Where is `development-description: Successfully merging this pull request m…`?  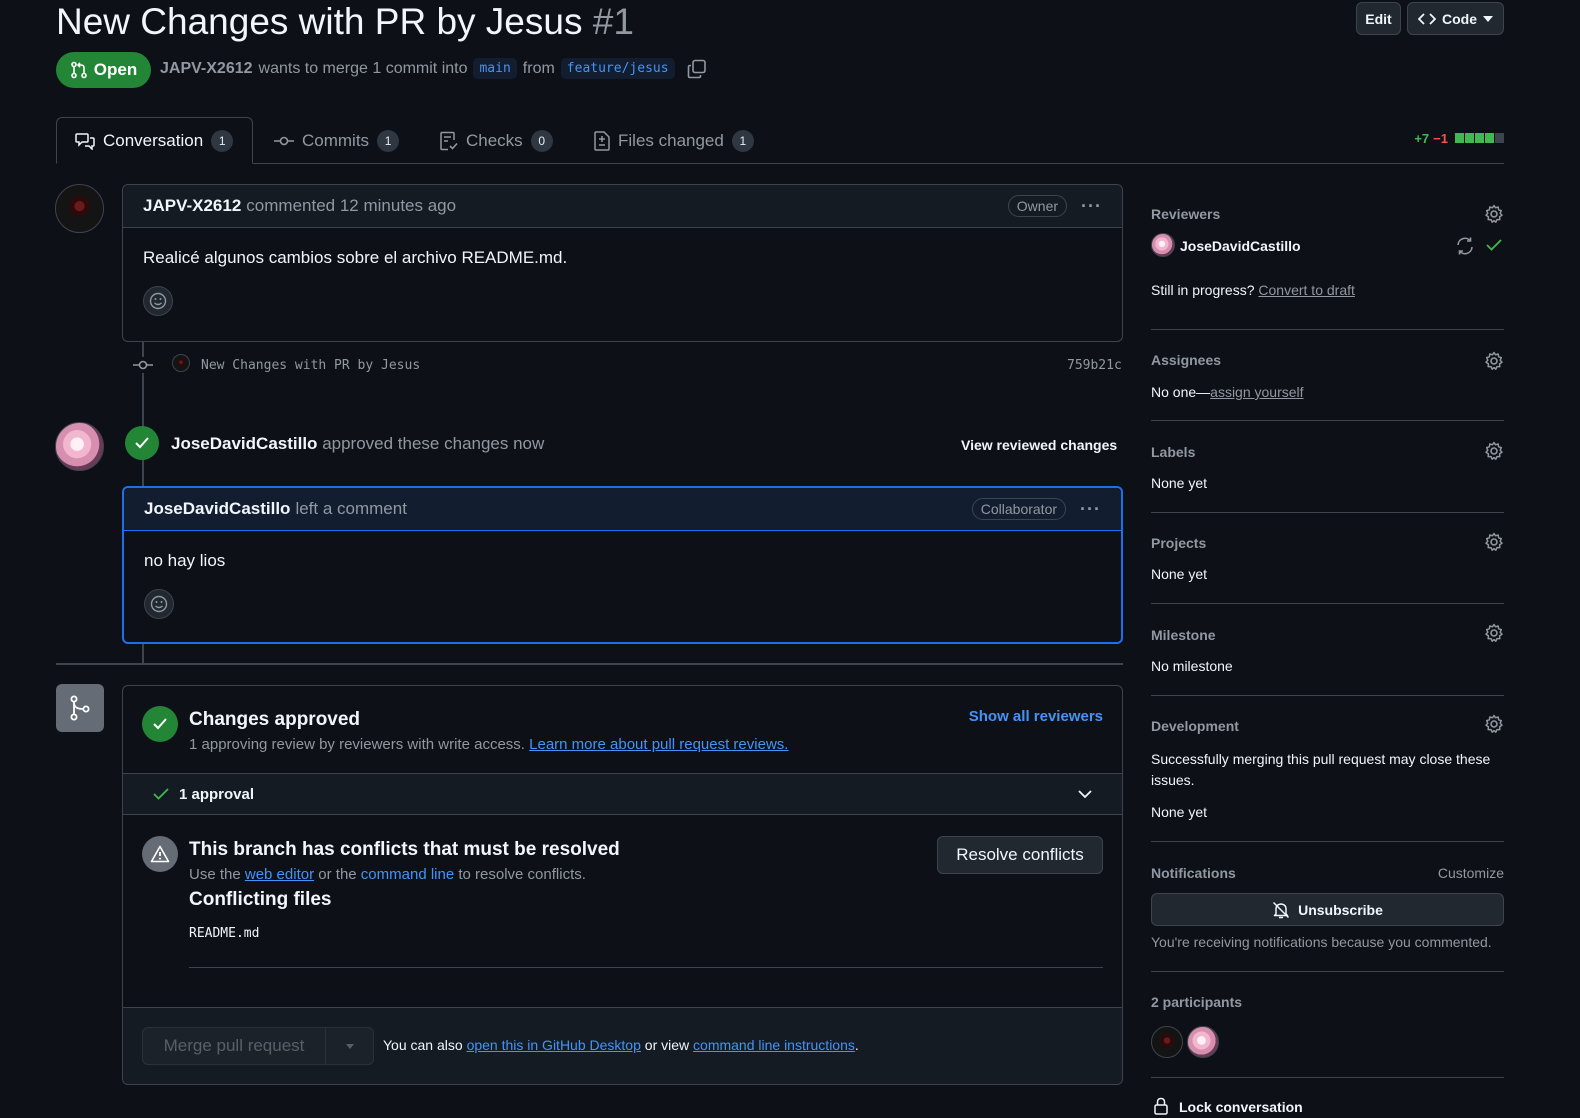
development-description: Successfully merging this pull request m… is located at coordinates (1321, 769).